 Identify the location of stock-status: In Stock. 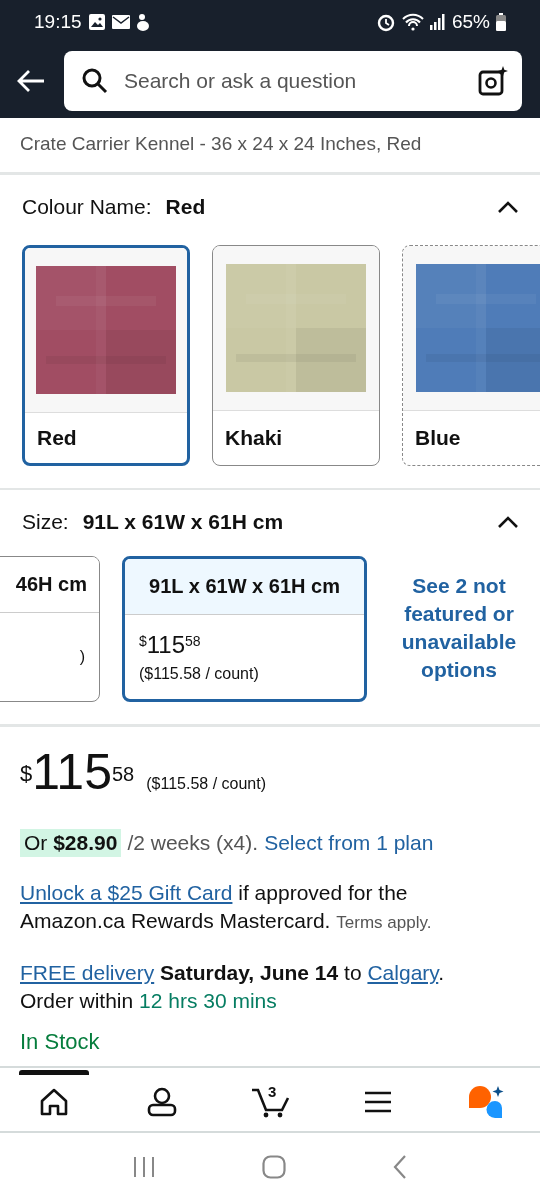
(60, 1042).